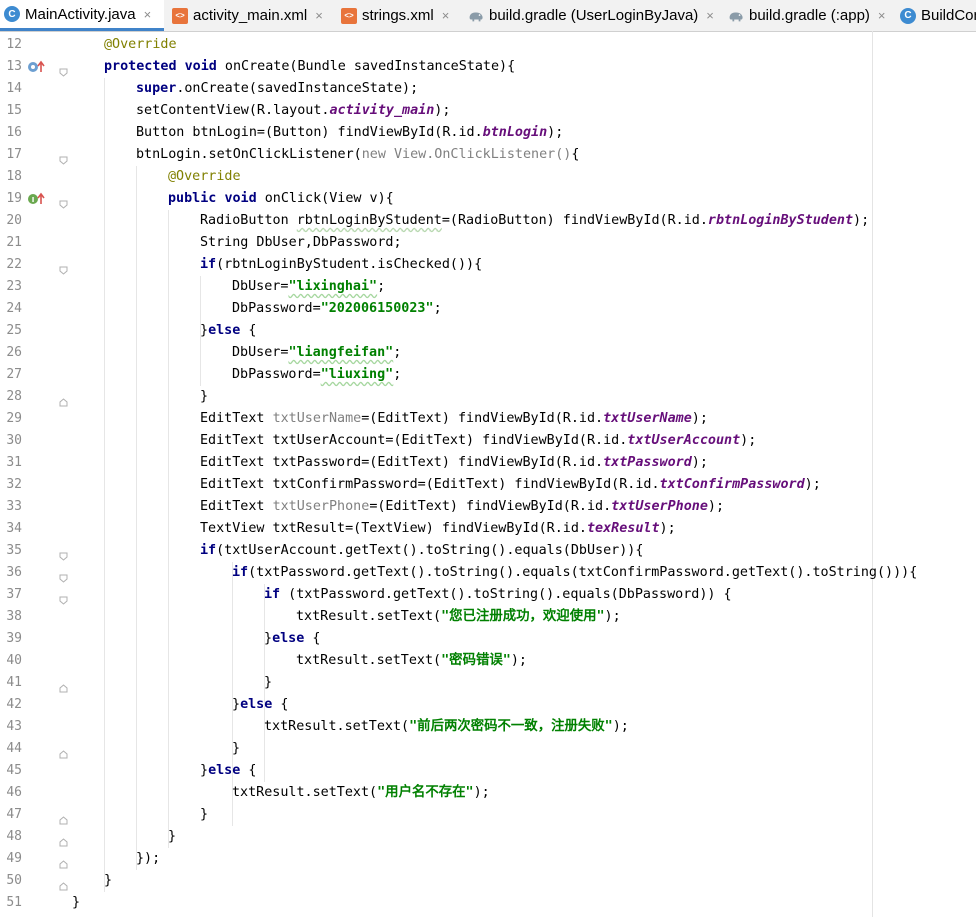 The image size is (976, 917). Describe the element at coordinates (301, 242) in the screenshot. I see `code-line-21: String DbUser,DbPassword;` at that location.